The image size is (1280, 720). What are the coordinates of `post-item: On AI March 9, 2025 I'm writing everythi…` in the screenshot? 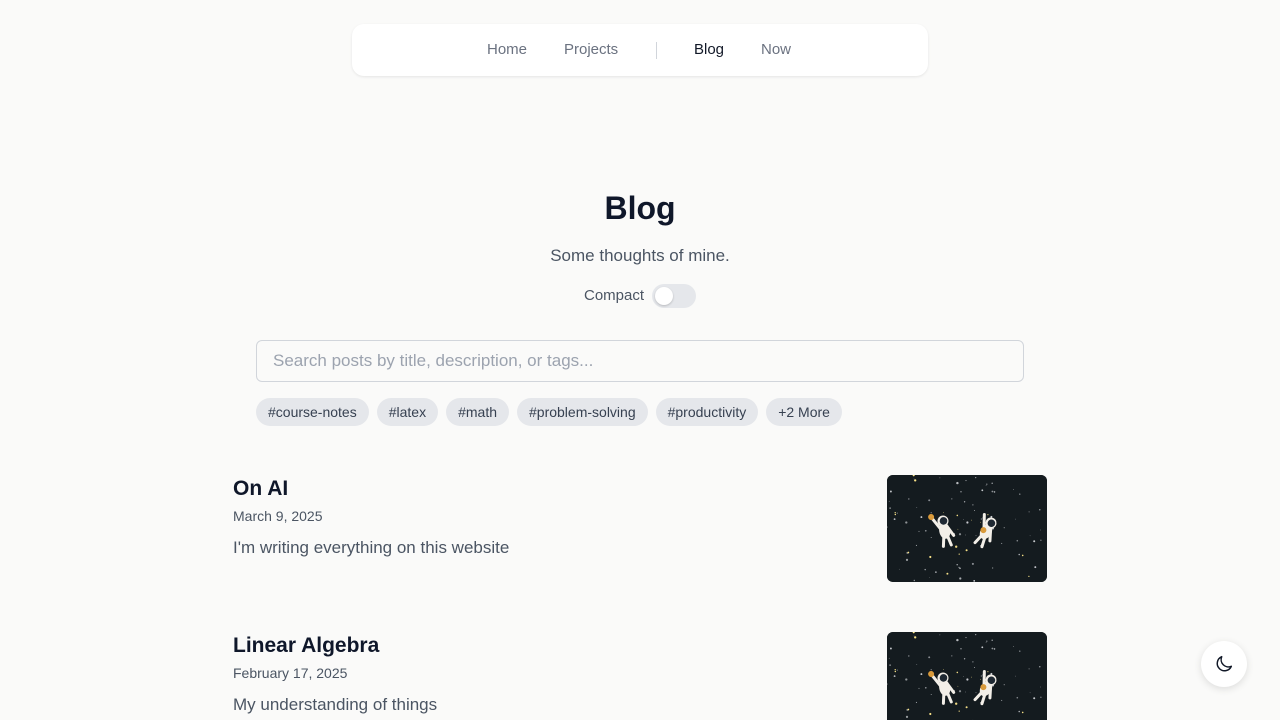 It's located at (640, 530).